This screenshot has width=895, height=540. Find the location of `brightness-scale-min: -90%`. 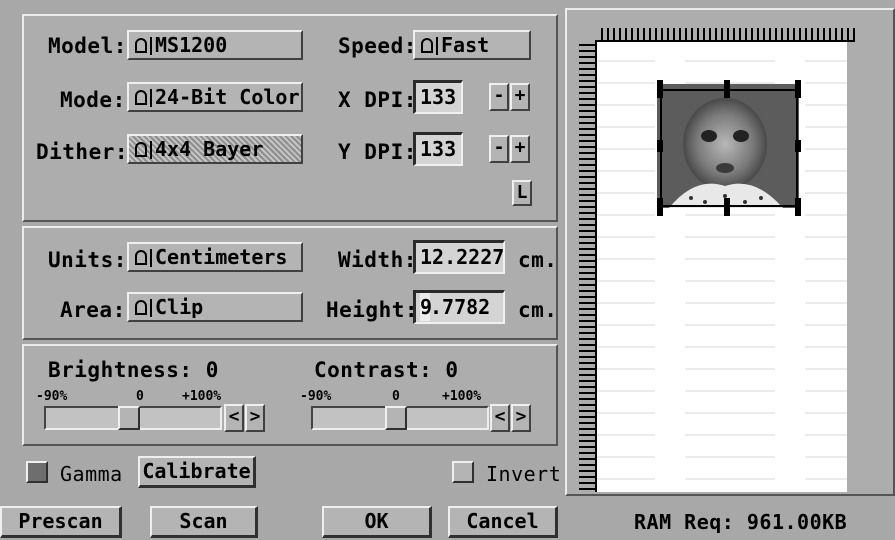

brightness-scale-min: -90% is located at coordinates (52, 396).